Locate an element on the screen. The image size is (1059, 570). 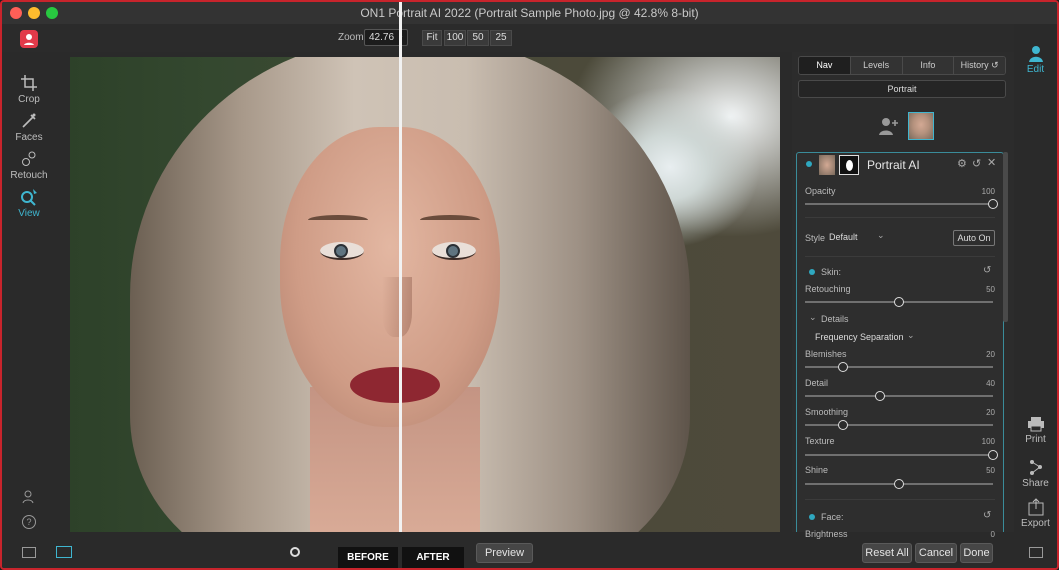
face-enabled-dot is located at coordinates (812, 517).